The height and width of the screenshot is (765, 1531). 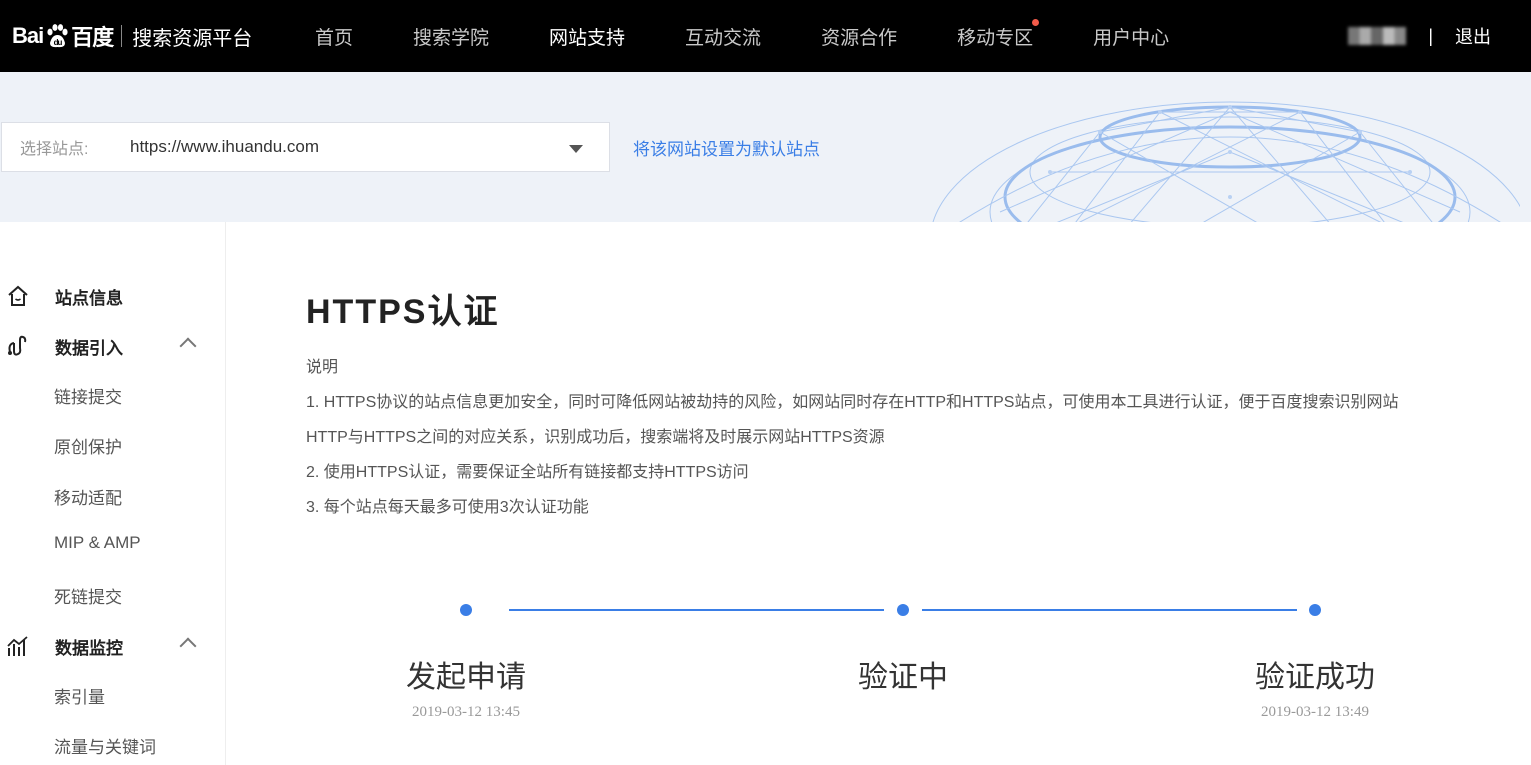 I want to click on nav-mobile-zone-label: 移动专区, so click(x=995, y=38).